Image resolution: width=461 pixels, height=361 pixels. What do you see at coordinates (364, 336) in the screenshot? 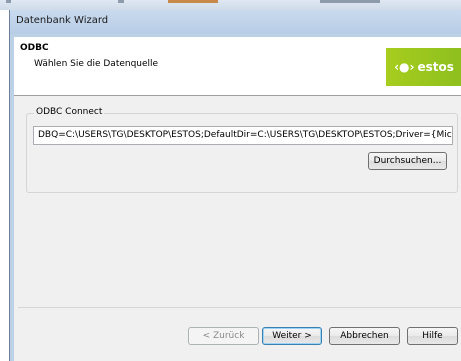
I see `cancel-button: Abbrechen` at bounding box center [364, 336].